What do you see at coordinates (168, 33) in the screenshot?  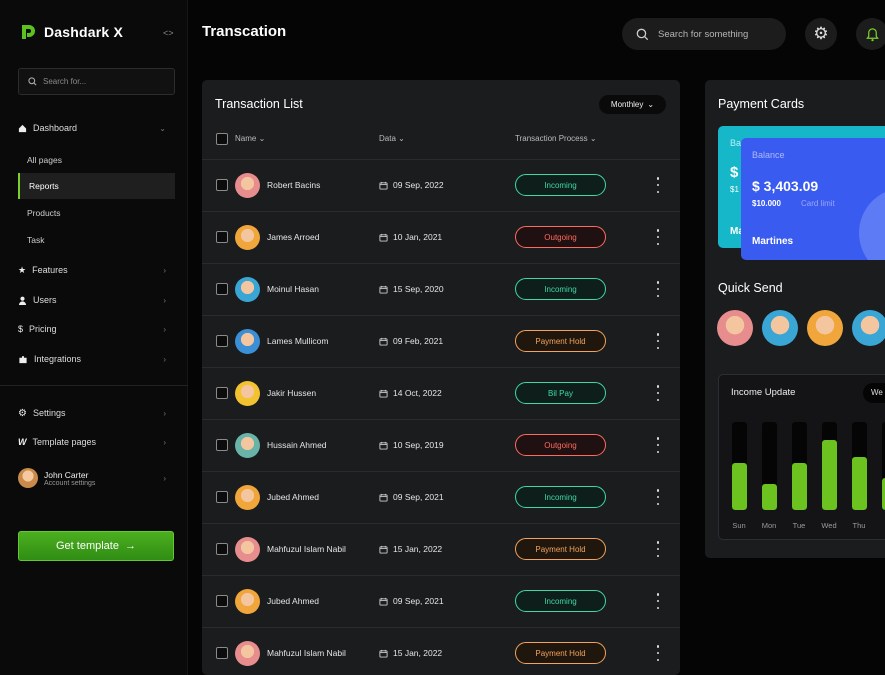 I see `collapse-sidebar-icon: <>` at bounding box center [168, 33].